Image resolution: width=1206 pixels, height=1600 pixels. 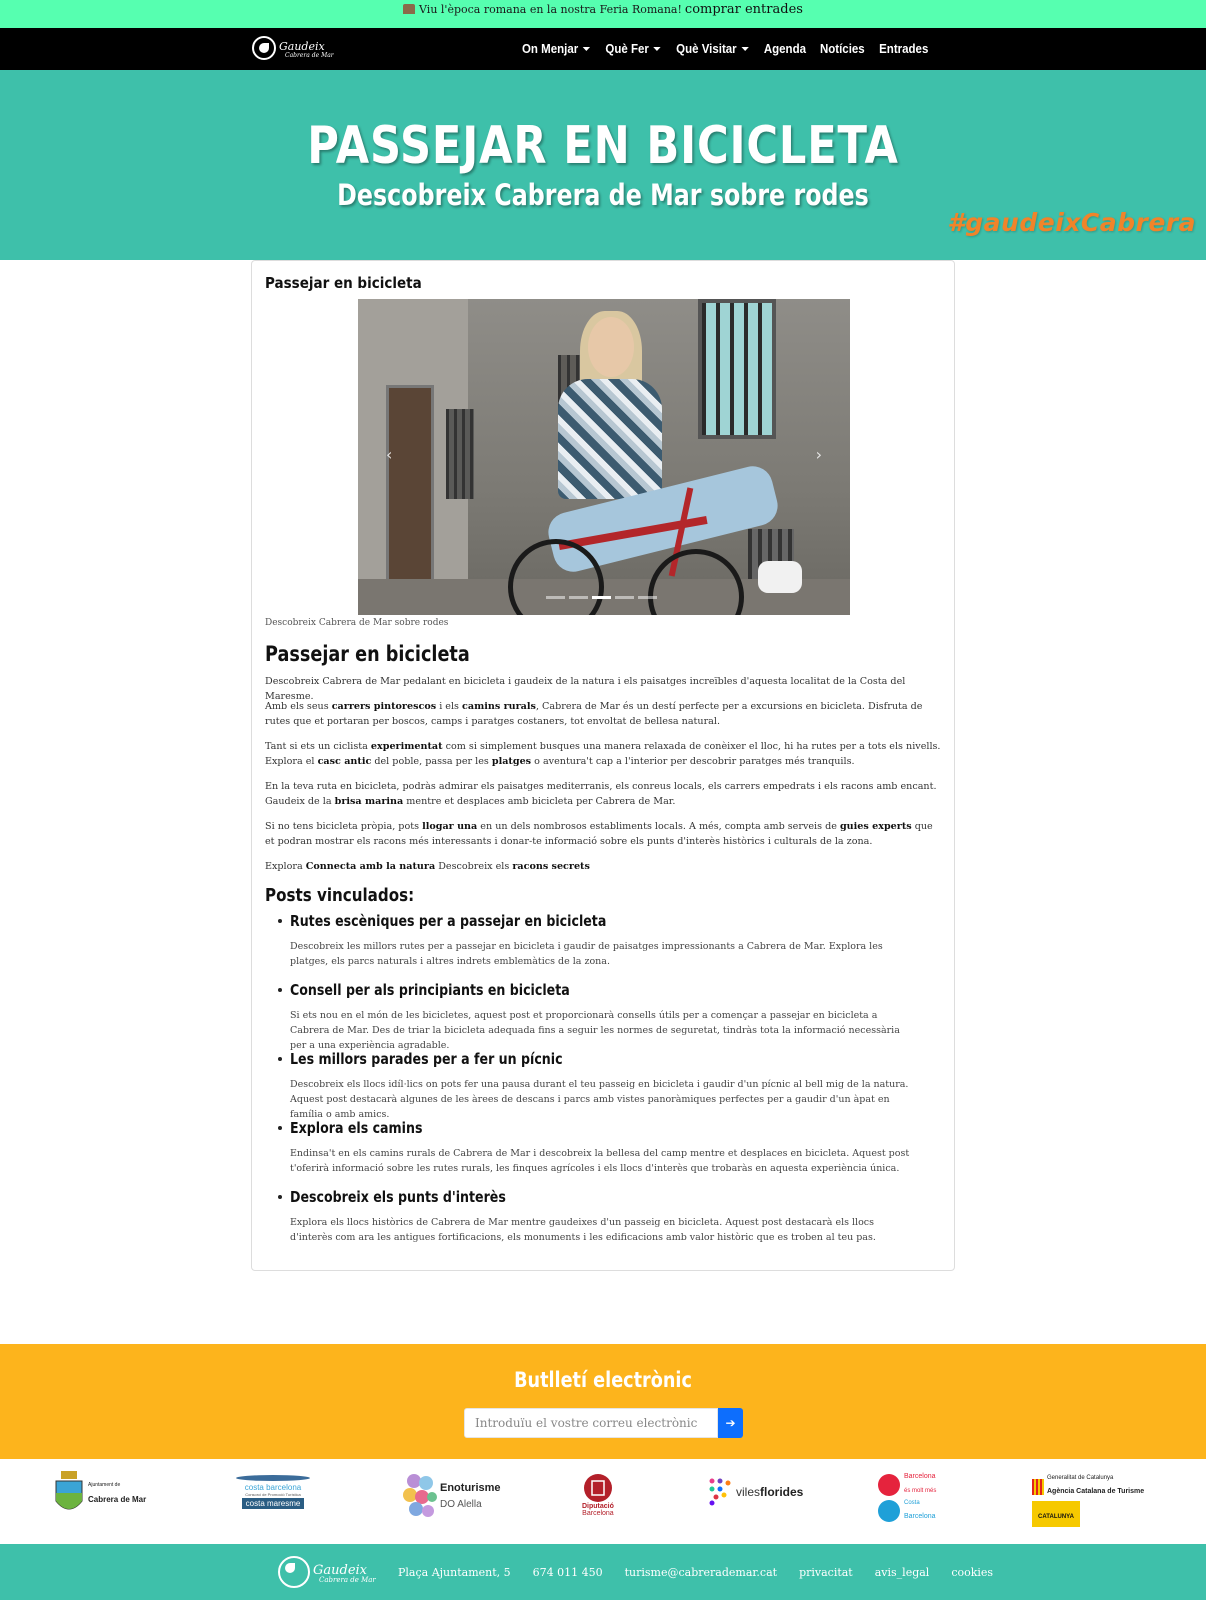 I want to click on carousel-indicator-active, so click(x=601, y=597).